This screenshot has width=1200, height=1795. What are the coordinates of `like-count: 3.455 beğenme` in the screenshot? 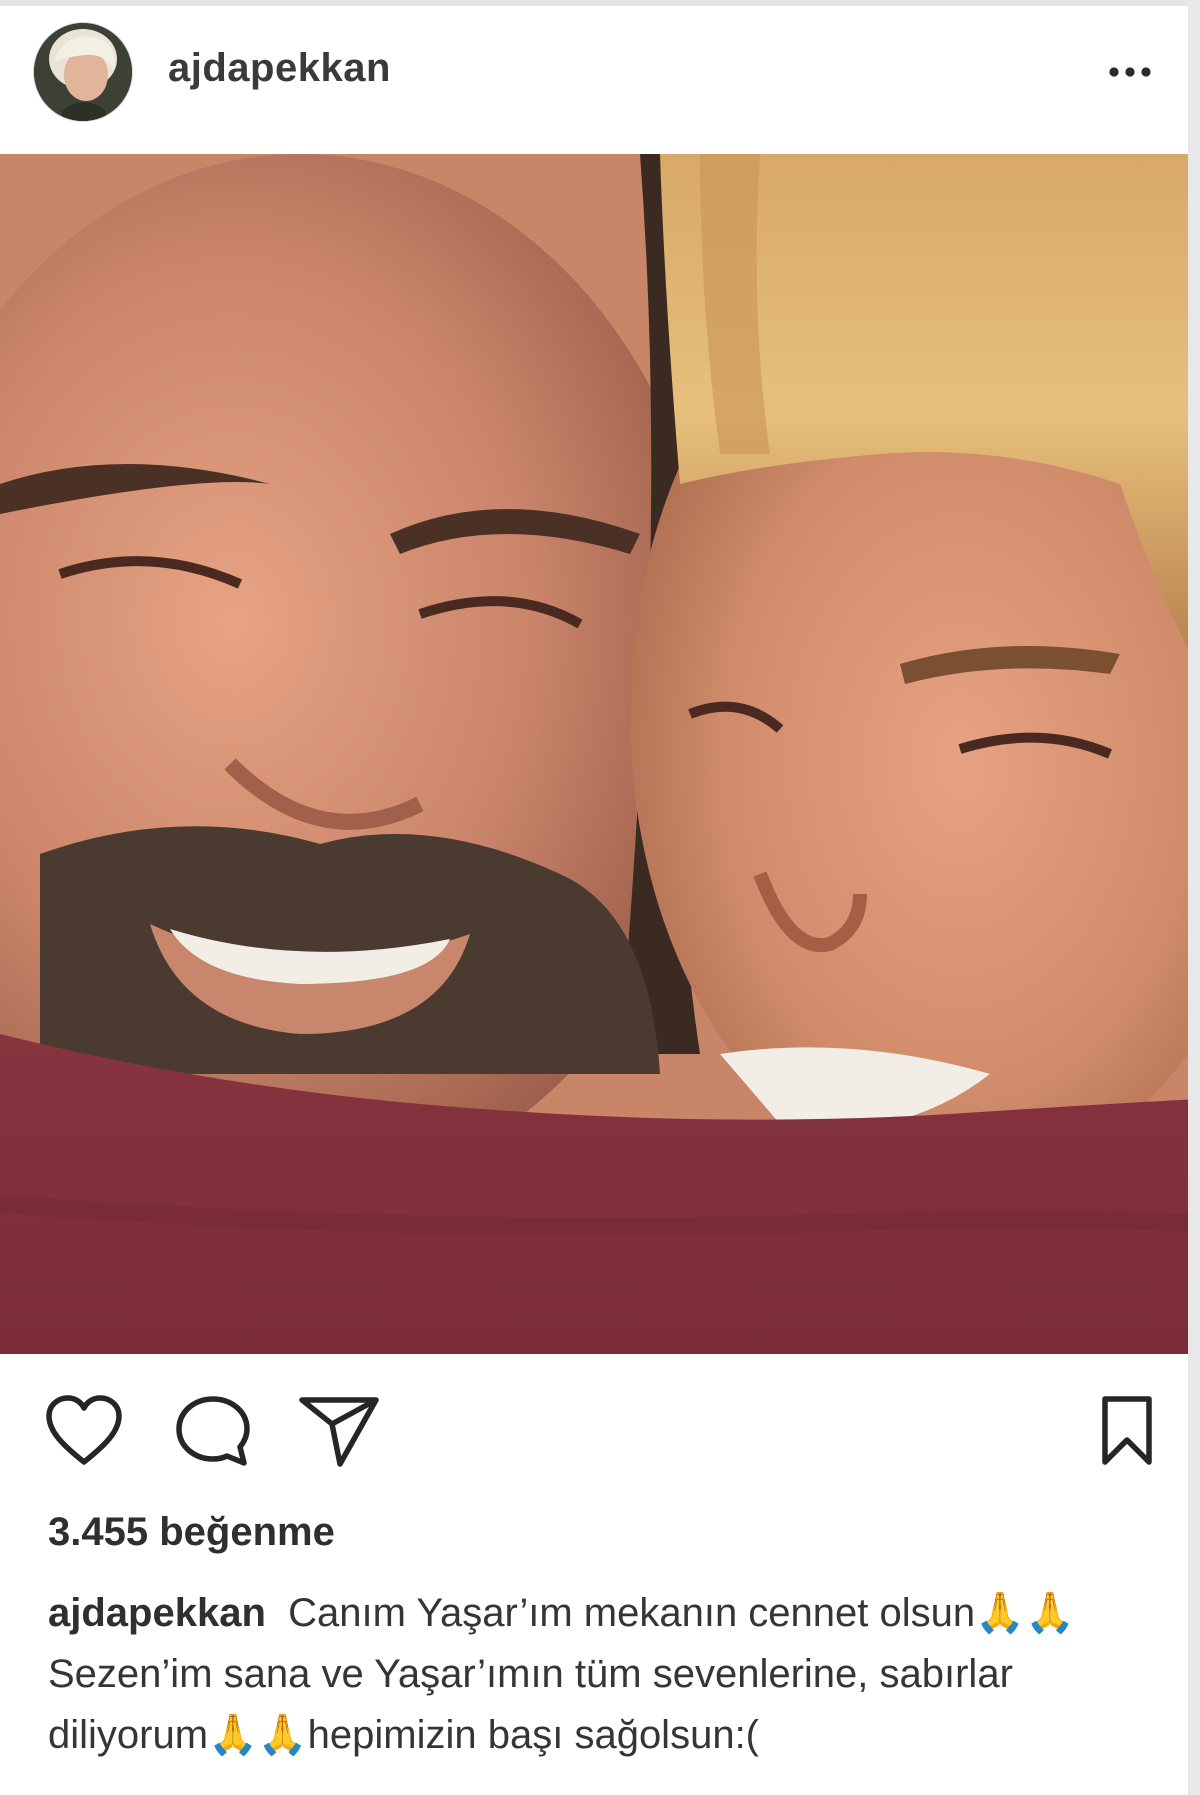 It's located at (191, 1532).